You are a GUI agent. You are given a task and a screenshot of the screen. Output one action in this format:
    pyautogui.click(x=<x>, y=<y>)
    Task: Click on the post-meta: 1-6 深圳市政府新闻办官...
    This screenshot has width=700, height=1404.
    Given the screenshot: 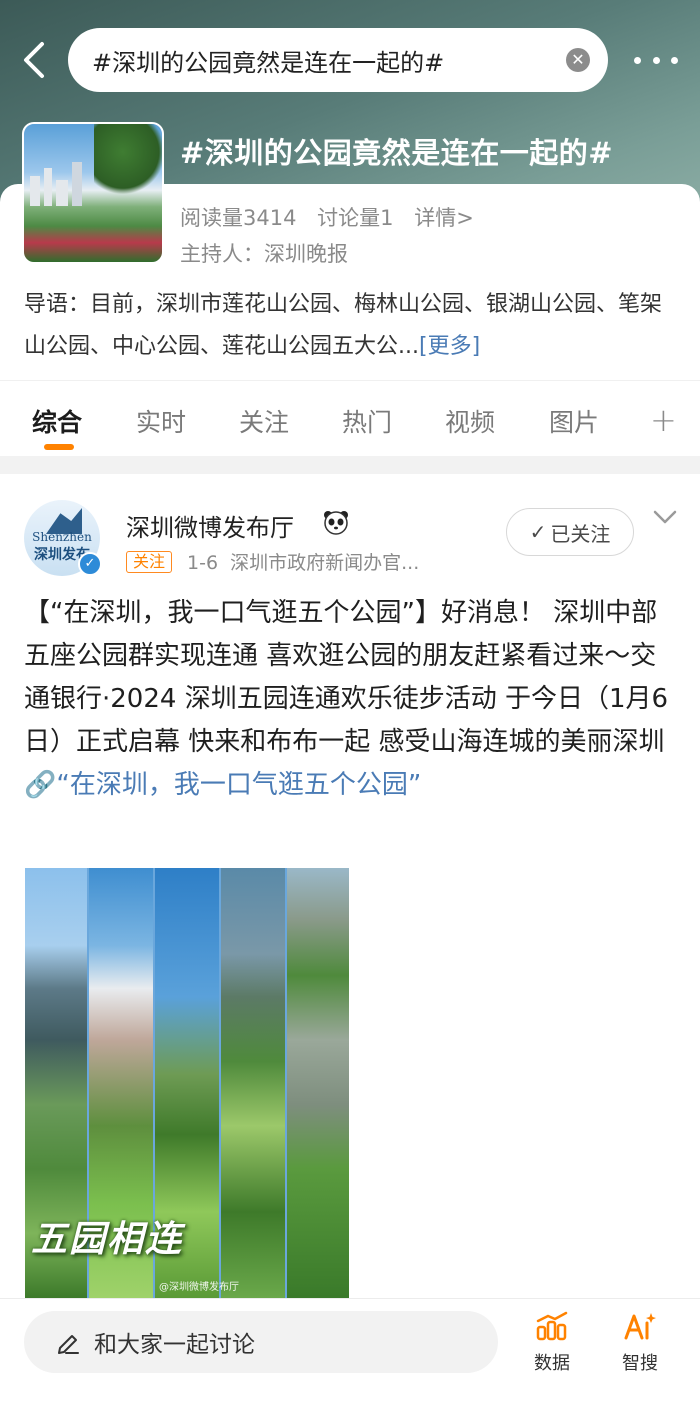 What is the action you would take?
    pyautogui.click(x=303, y=561)
    